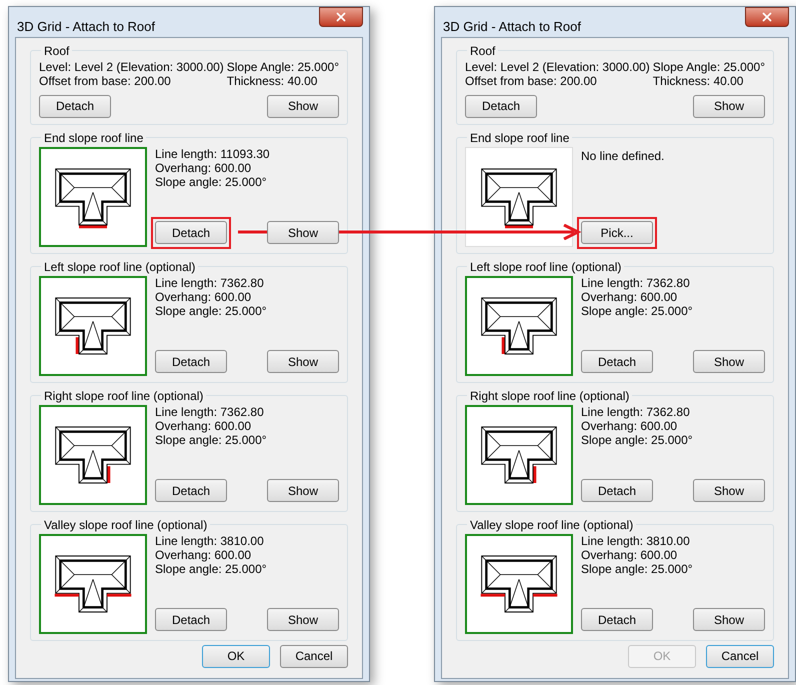 This screenshot has width=796, height=685. Describe the element at coordinates (236, 656) in the screenshot. I see `push-button: OK` at that location.